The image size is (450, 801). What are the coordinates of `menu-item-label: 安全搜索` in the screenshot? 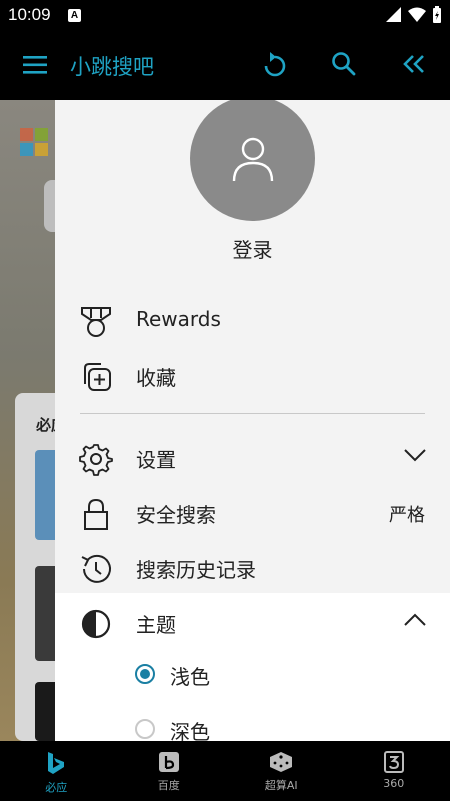 It's located at (176, 515).